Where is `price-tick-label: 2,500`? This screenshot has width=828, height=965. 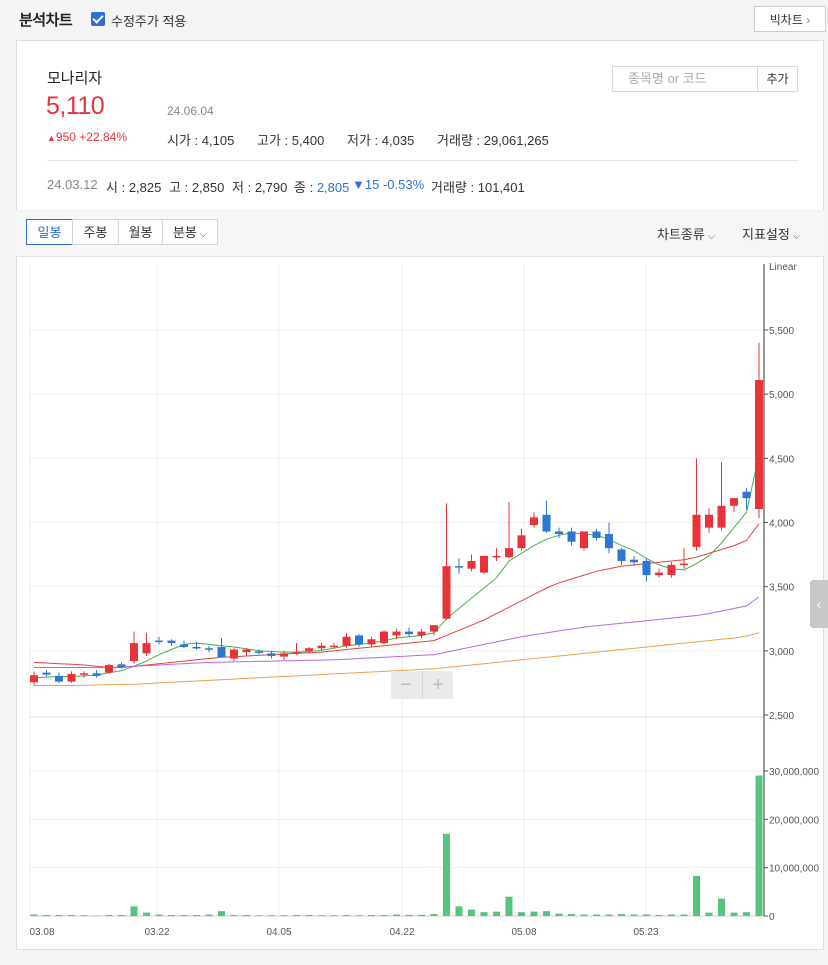
price-tick-label: 2,500 is located at coordinates (781, 716).